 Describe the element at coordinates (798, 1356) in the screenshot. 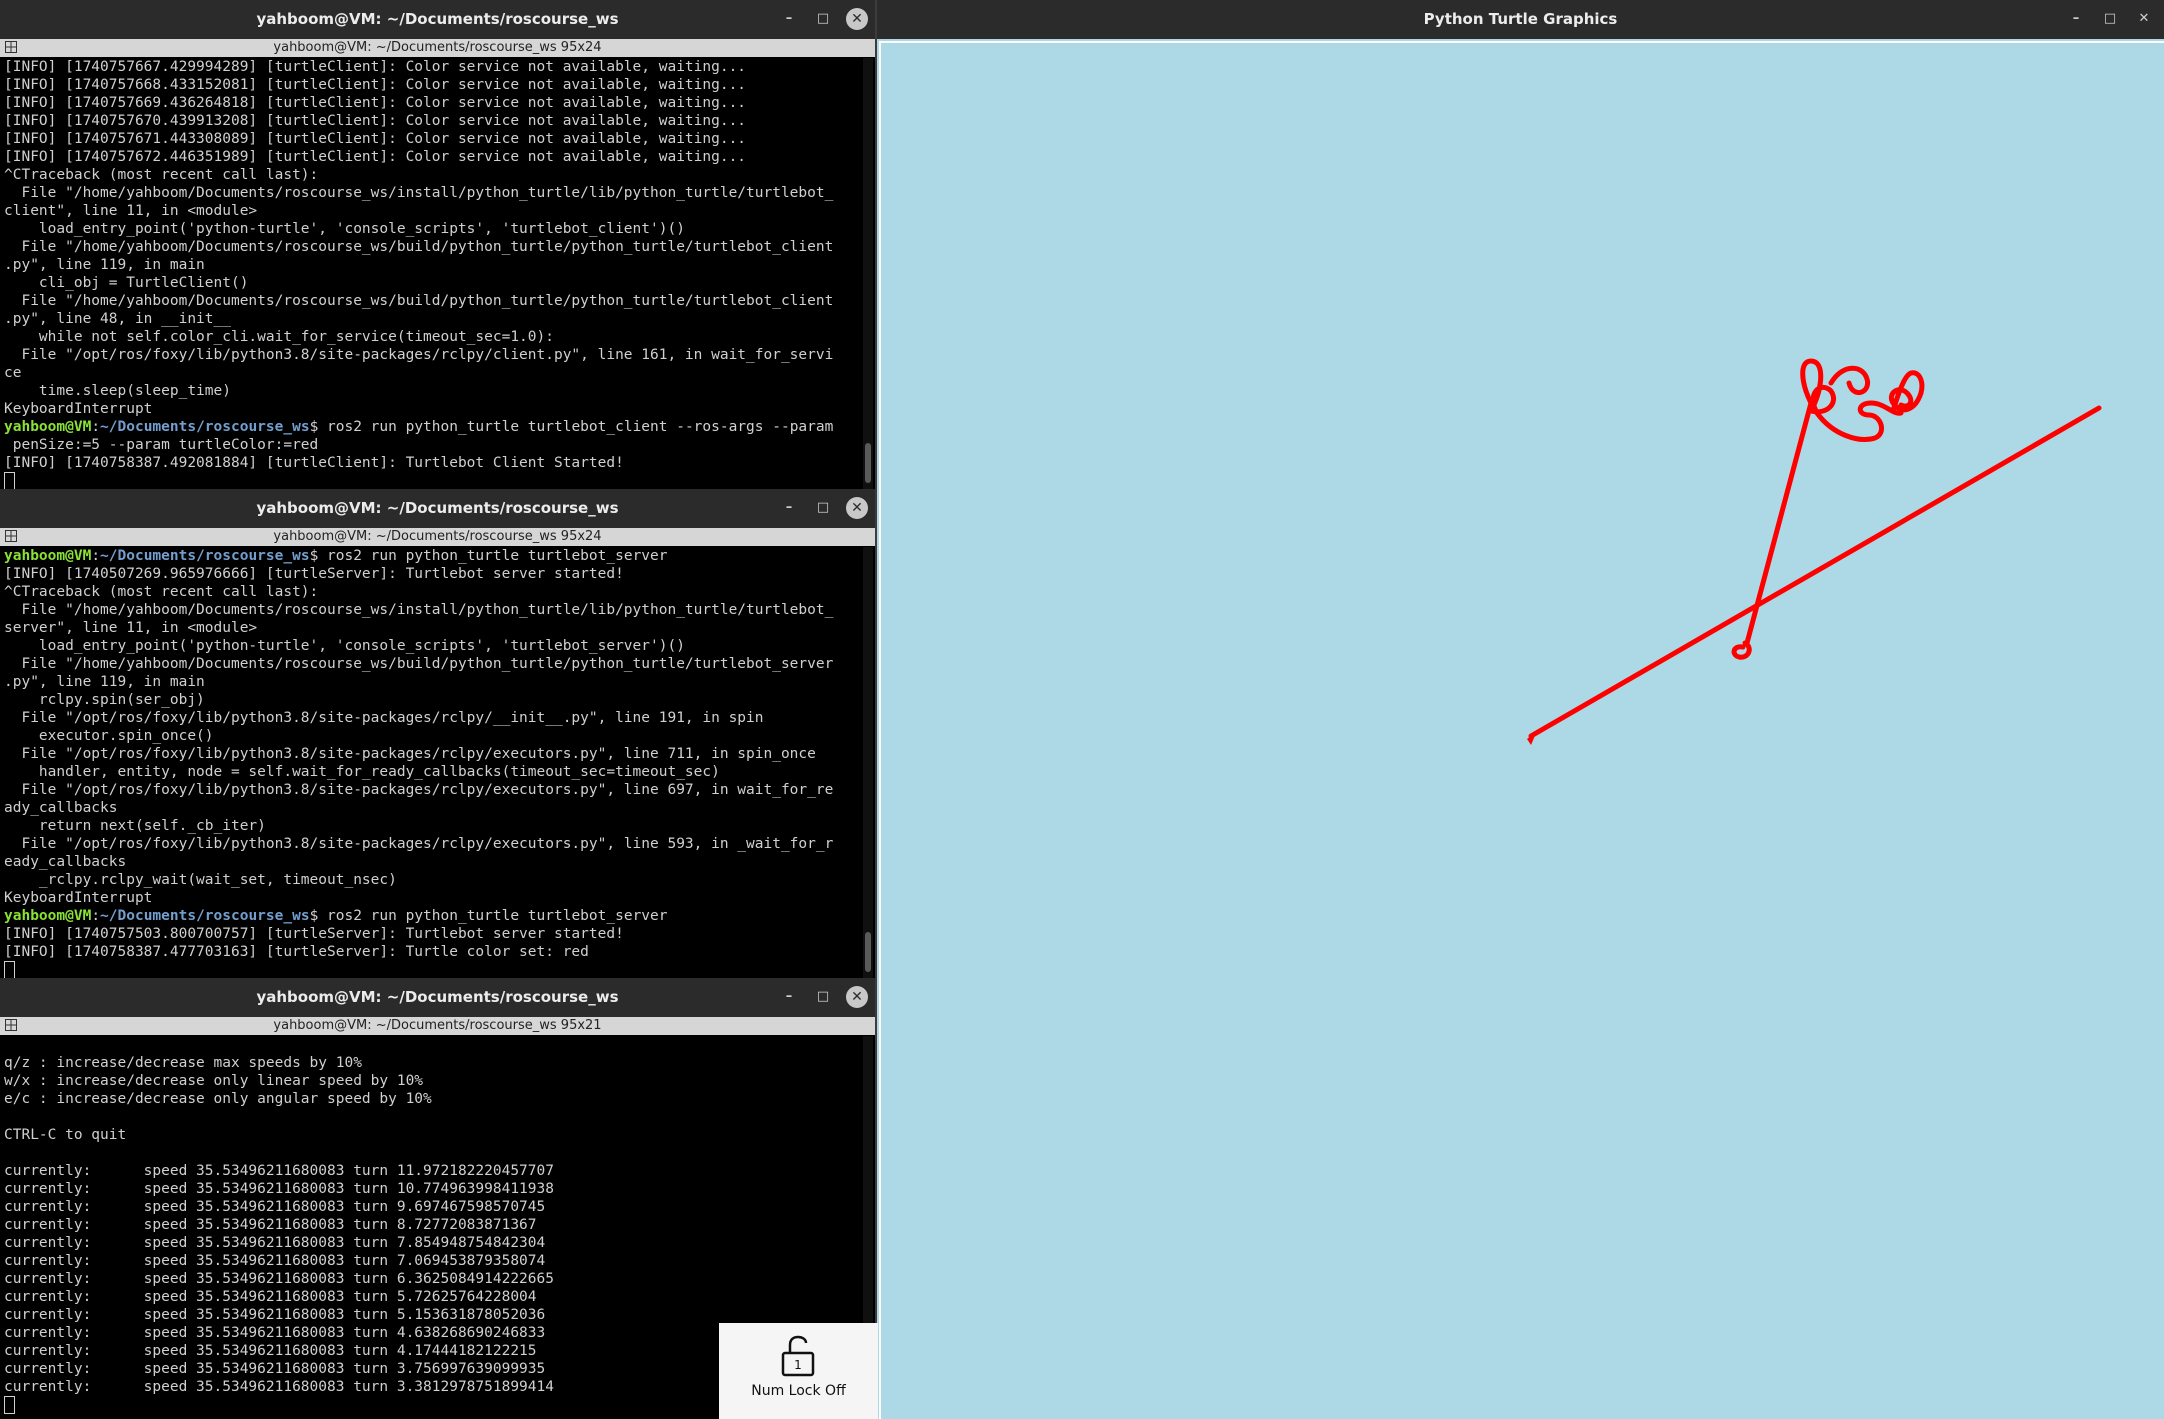

I see `unlock-icon: 1` at that location.